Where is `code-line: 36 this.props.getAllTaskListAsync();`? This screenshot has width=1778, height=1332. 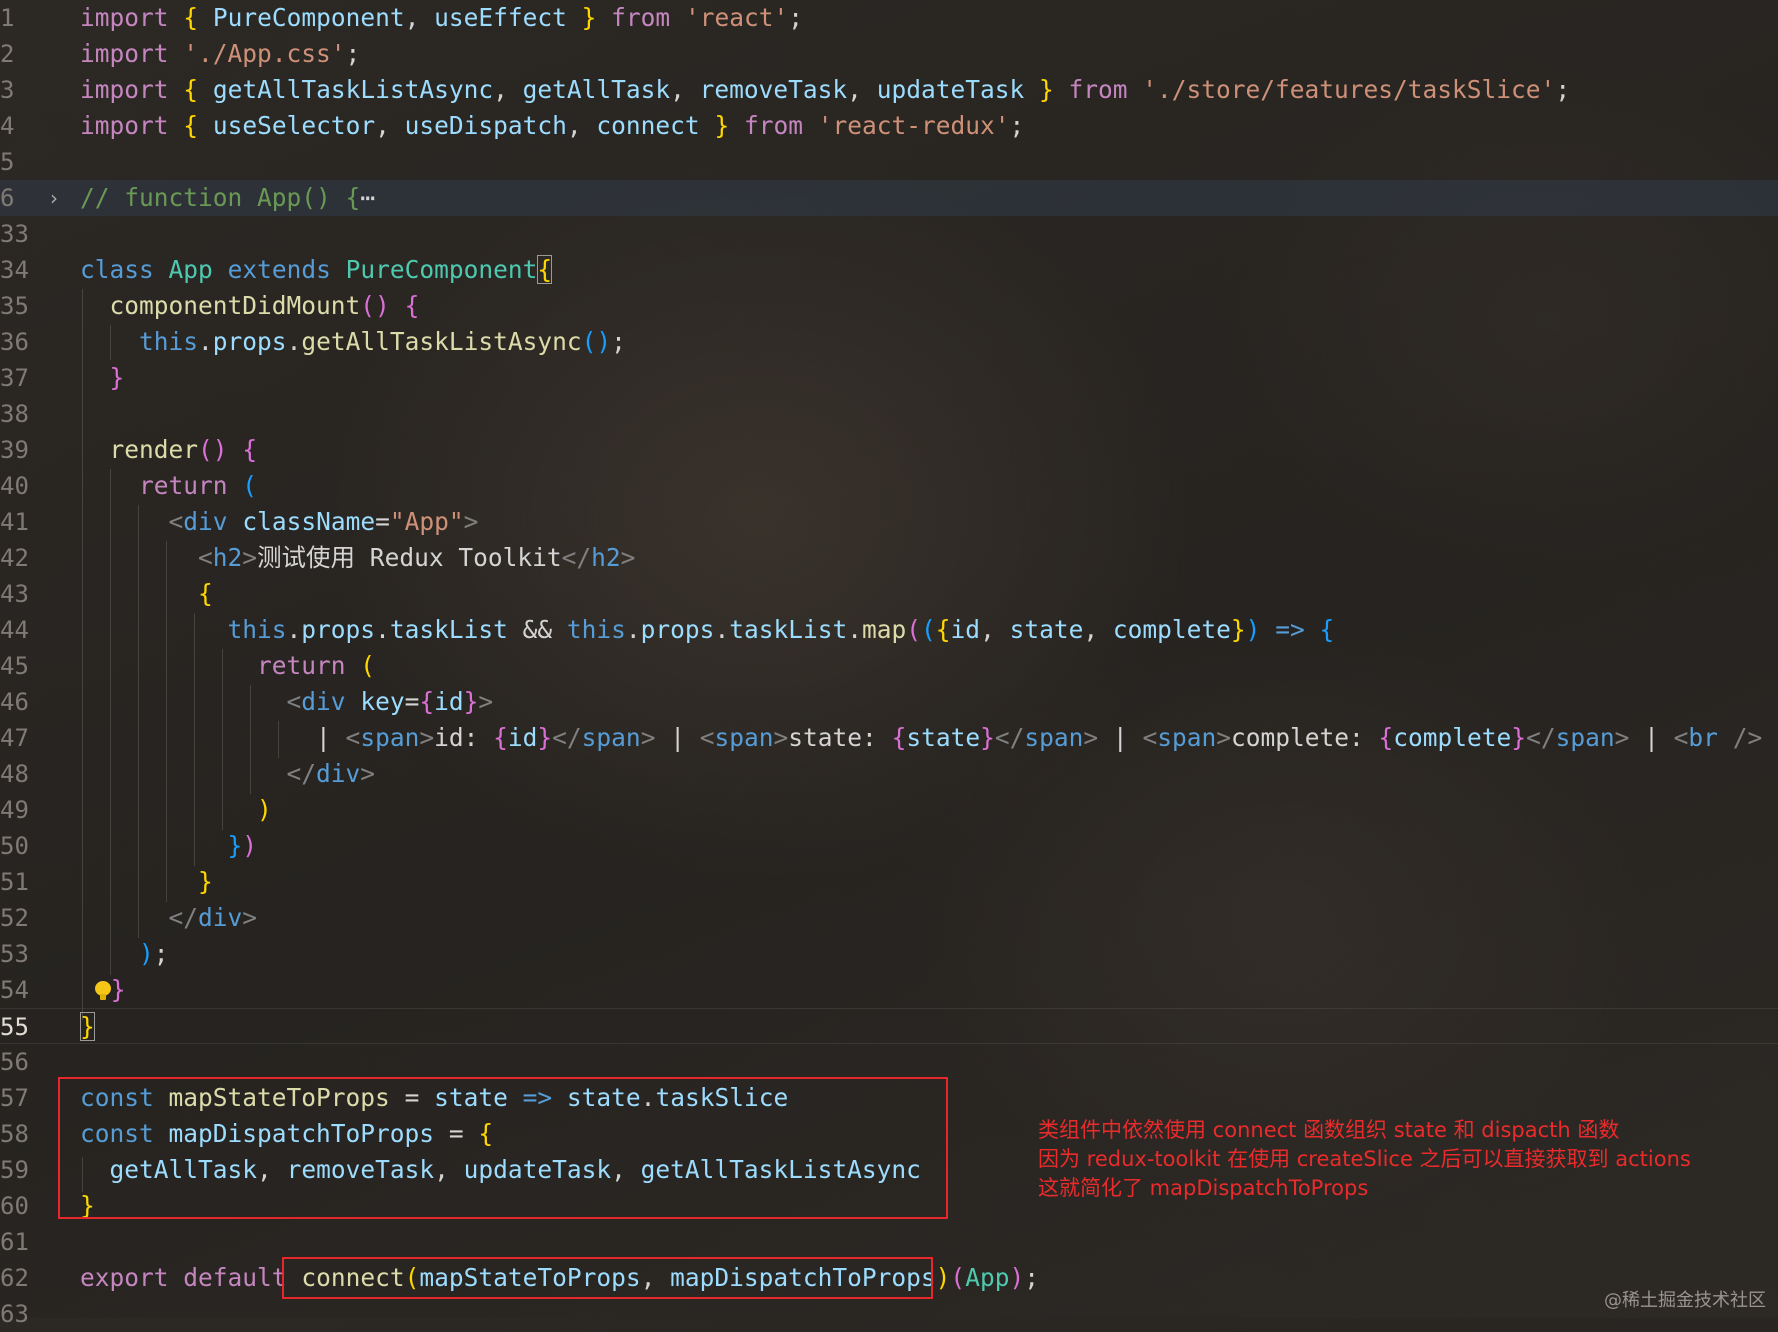
code-line: 36 this.props.getAllTaskListAsync(); is located at coordinates (889, 342).